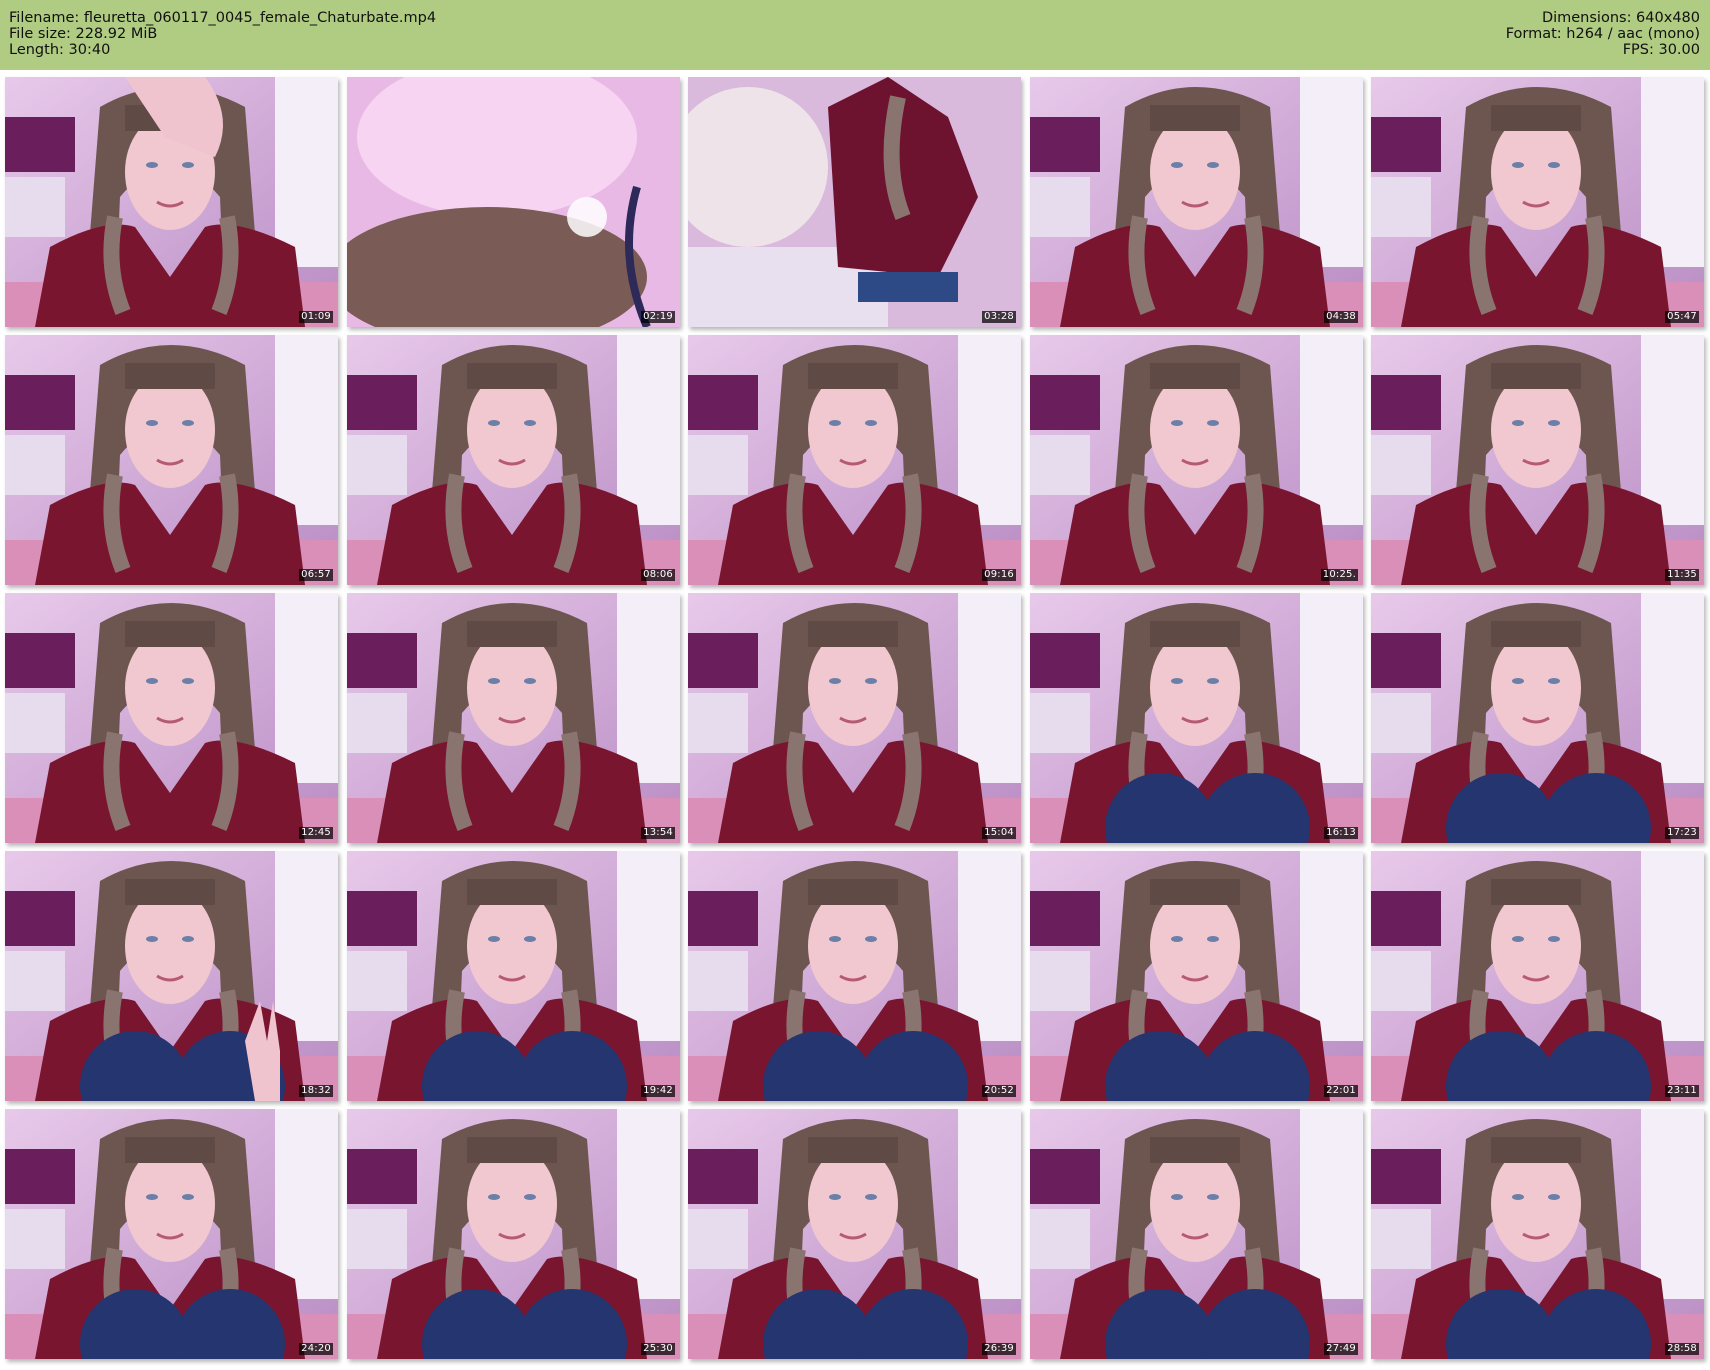 This screenshot has height=1370, width=1710. I want to click on video-thumbnail: 19:42, so click(513, 976).